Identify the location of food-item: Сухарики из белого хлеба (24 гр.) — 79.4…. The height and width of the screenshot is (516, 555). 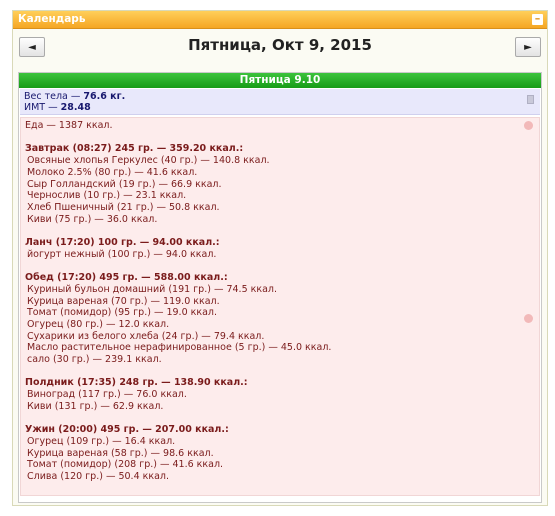
(146, 336).